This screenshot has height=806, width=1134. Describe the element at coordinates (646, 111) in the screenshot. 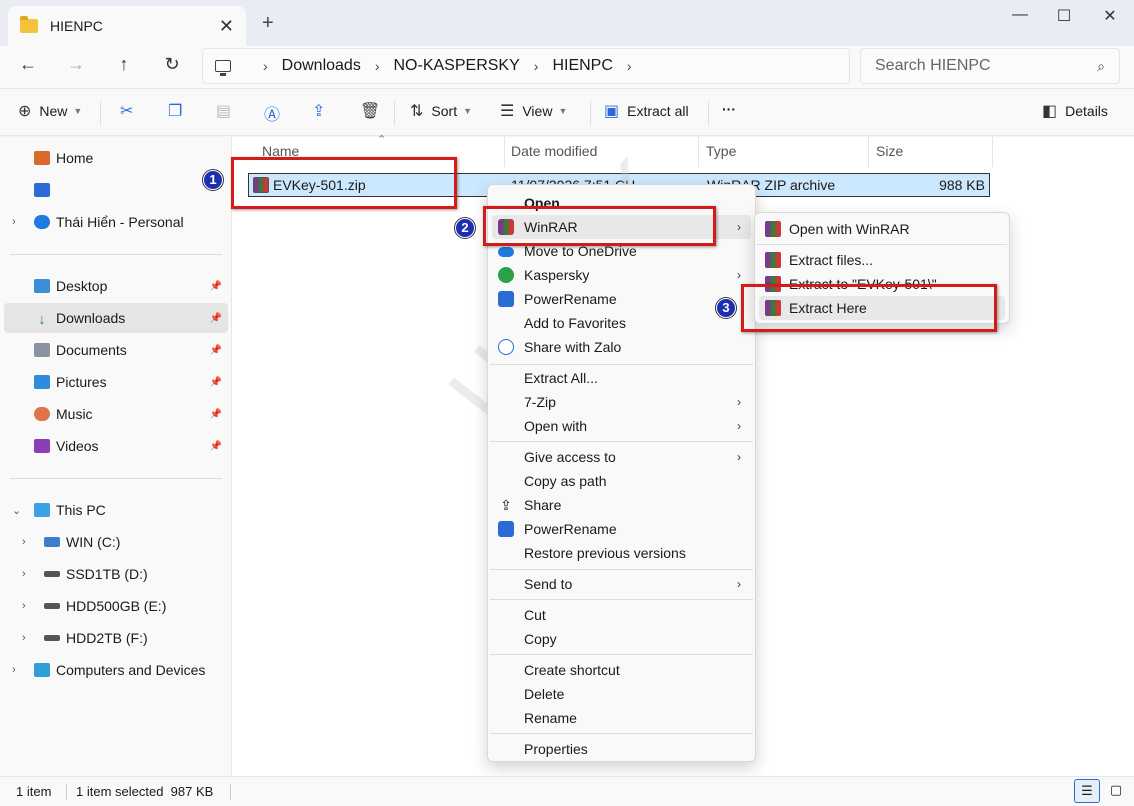

I see `extract-all-button: ▣ Extract all` at that location.